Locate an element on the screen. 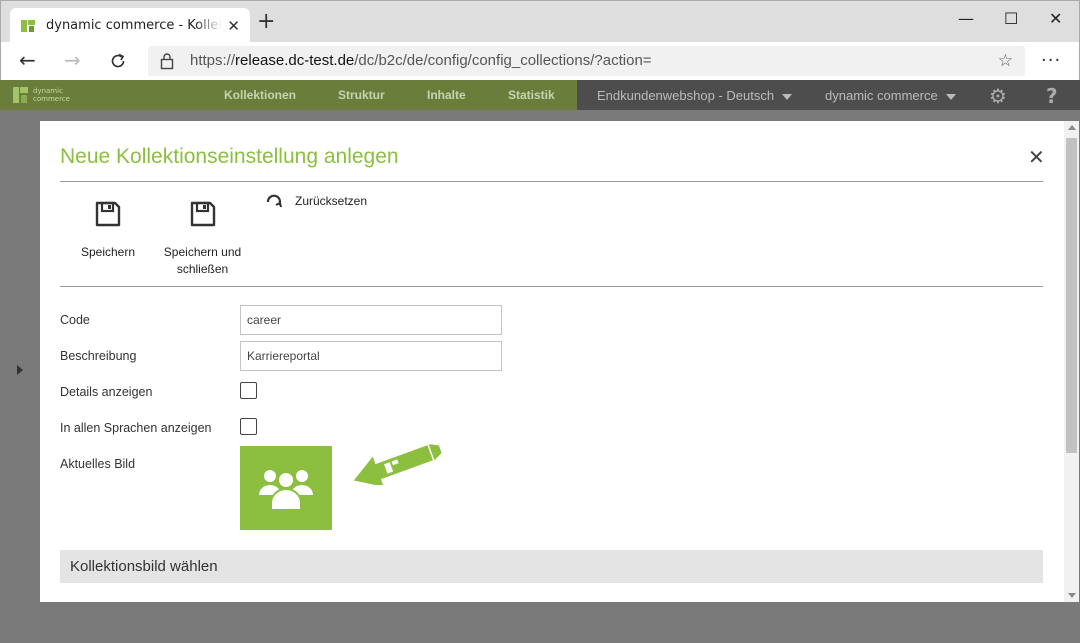 This screenshot has width=1080, height=643. more-icon: ··· is located at coordinates (1051, 60).